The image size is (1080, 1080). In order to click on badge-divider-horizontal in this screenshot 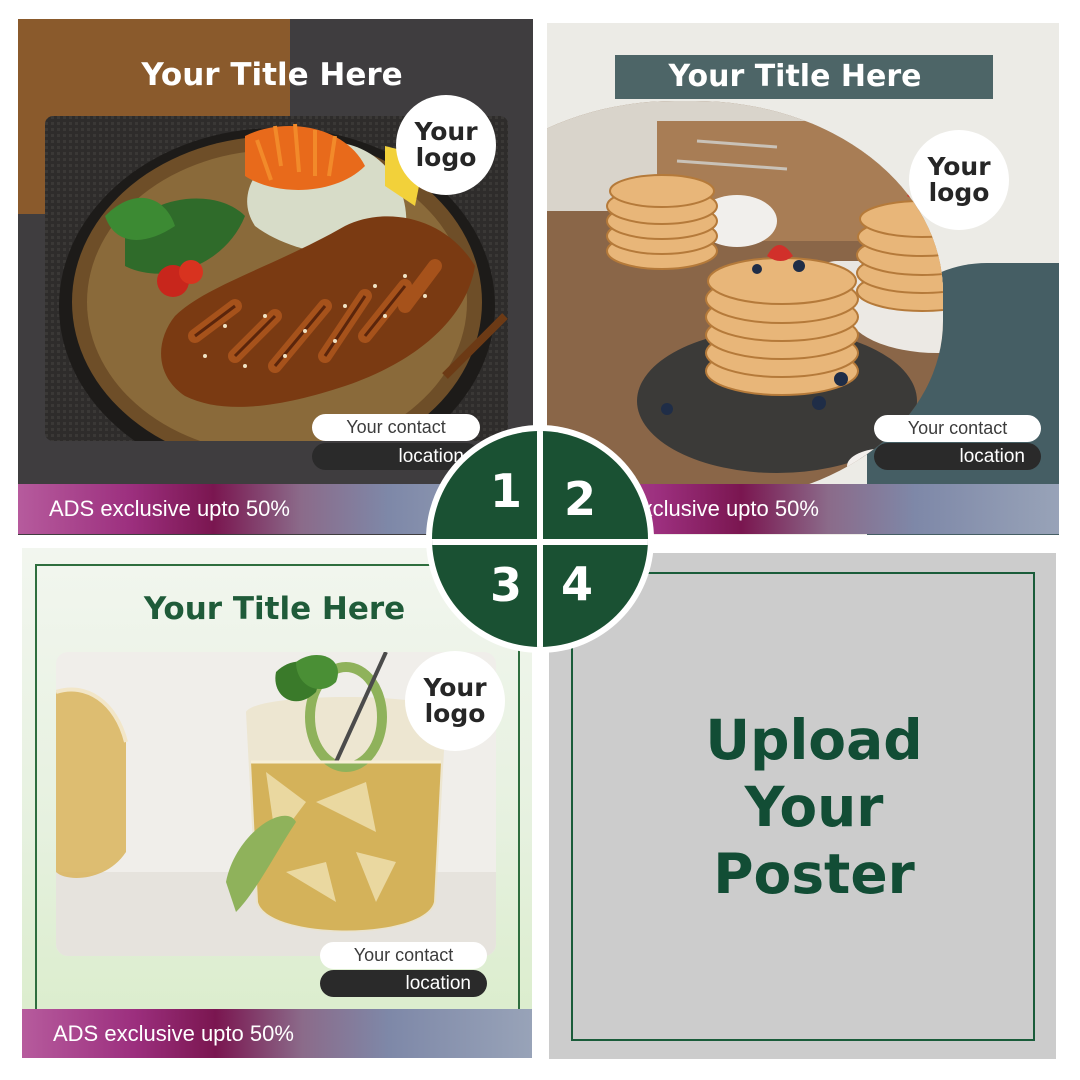, I will do `click(540, 542)`.